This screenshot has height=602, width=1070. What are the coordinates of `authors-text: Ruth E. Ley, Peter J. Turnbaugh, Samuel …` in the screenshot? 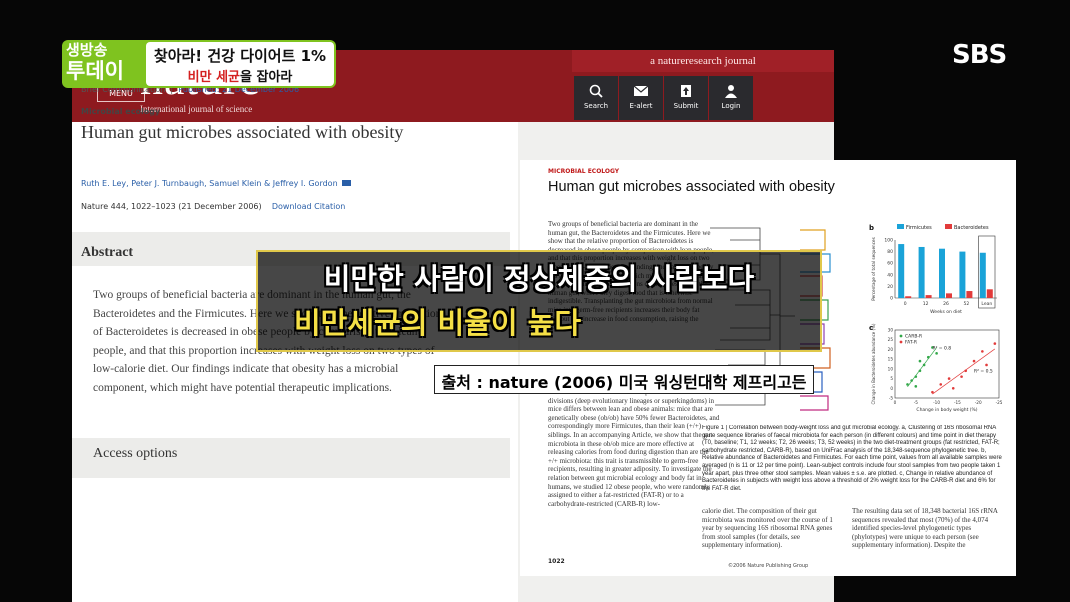 It's located at (209, 183).